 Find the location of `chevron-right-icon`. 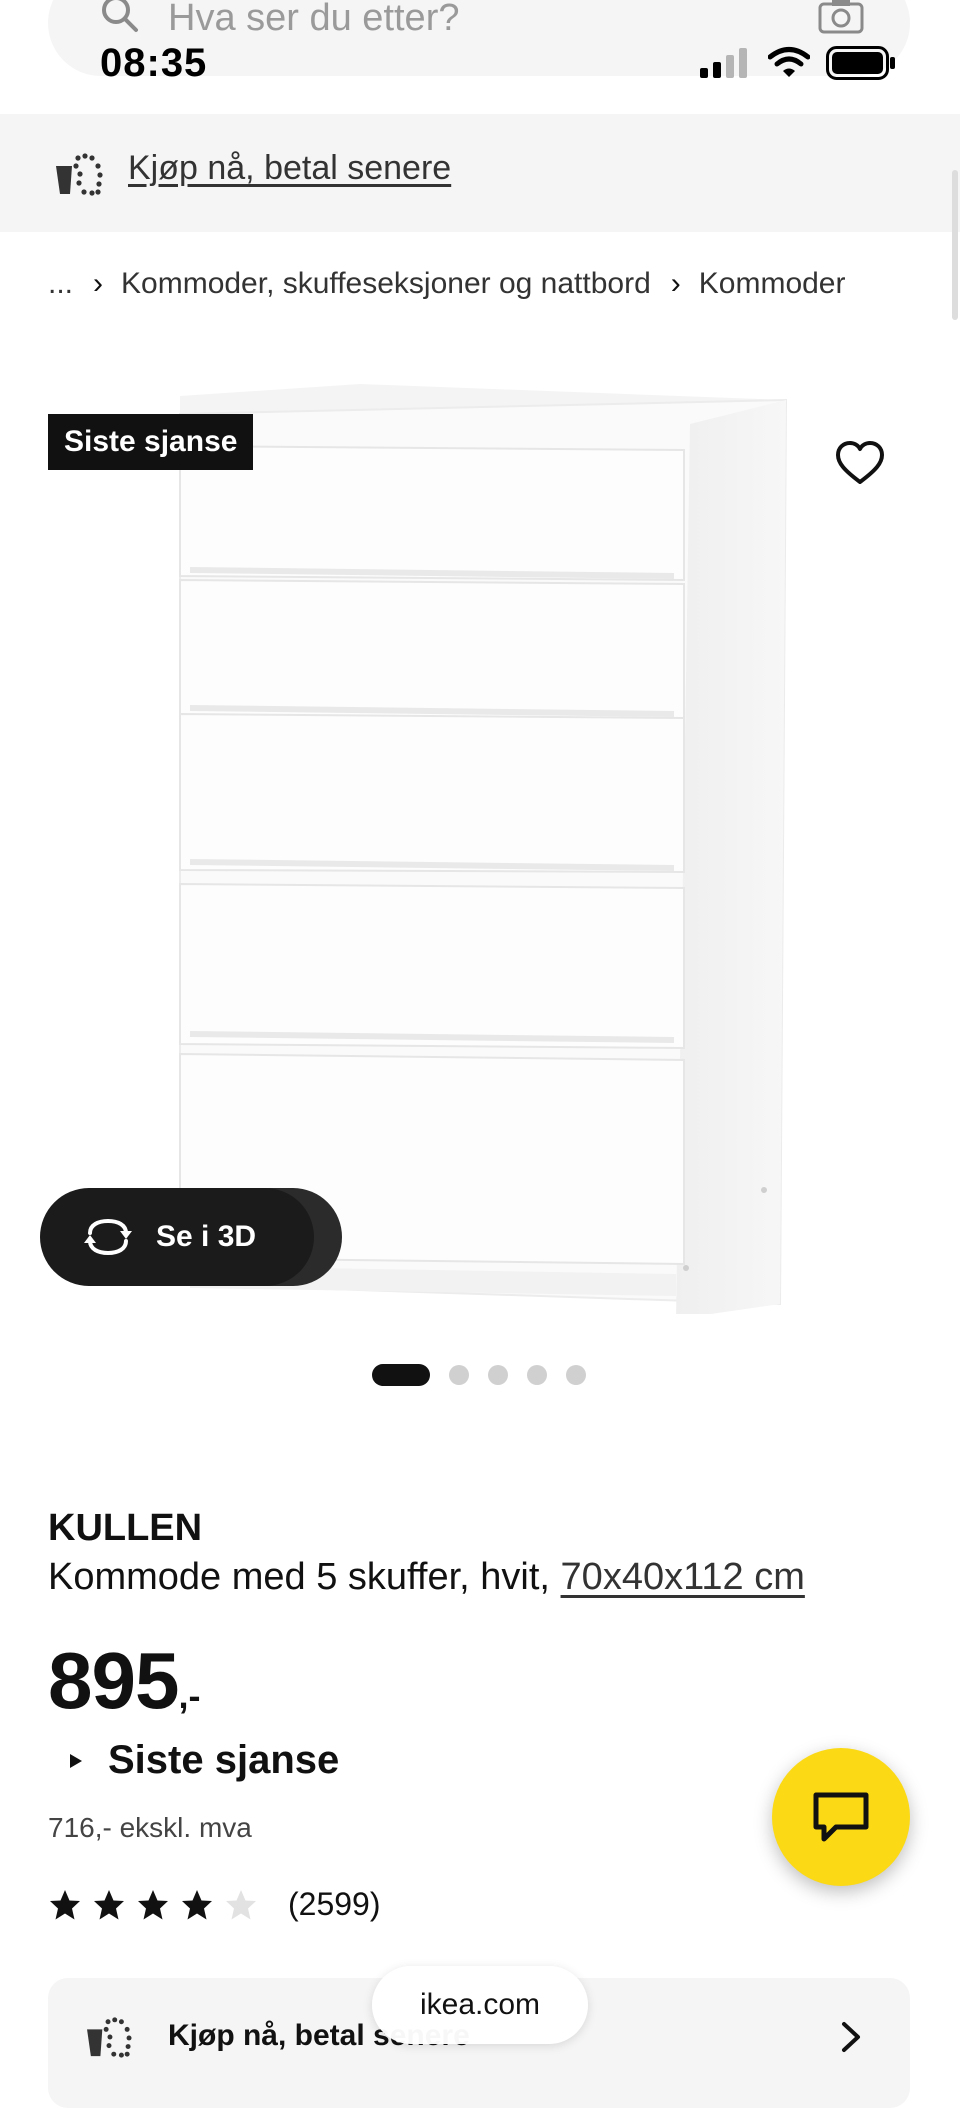

chevron-right-icon is located at coordinates (851, 2037).